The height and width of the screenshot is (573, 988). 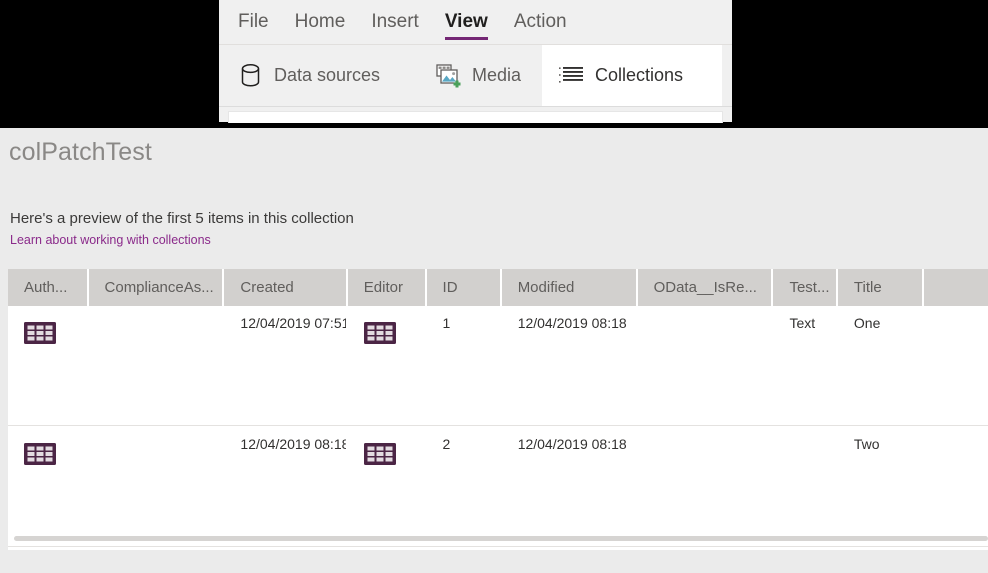 What do you see at coordinates (955, 287) in the screenshot?
I see `column-header-overflow` at bounding box center [955, 287].